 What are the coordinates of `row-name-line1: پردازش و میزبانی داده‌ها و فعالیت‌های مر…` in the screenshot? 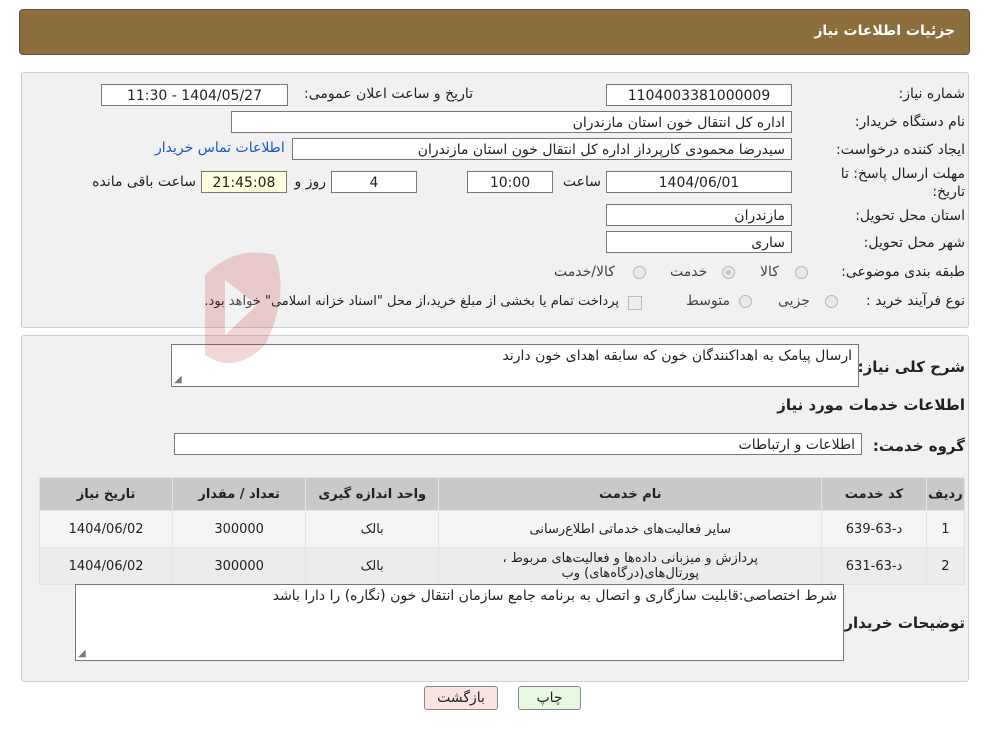 It's located at (630, 558).